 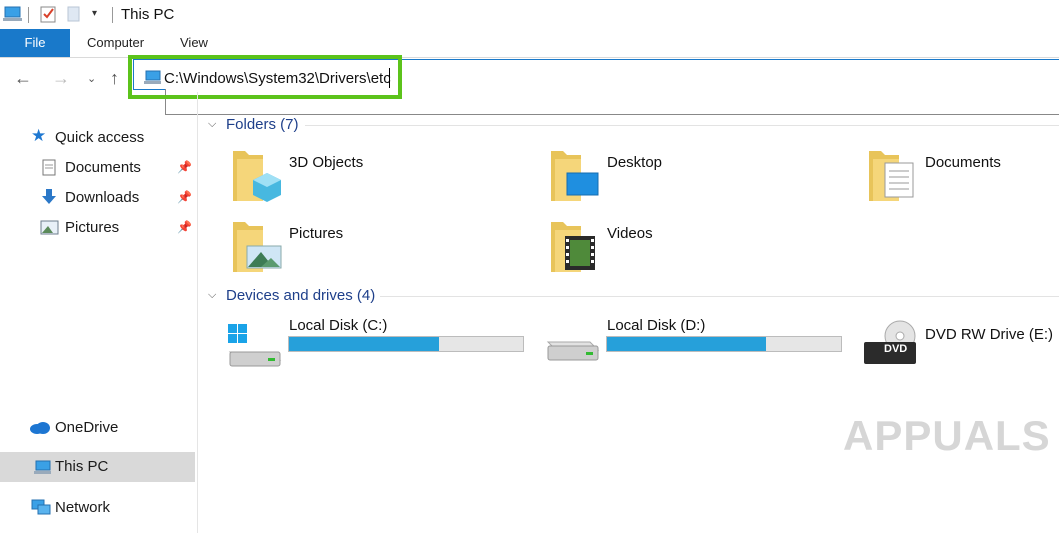 I want to click on windows-drive-icon, so click(x=255, y=345).